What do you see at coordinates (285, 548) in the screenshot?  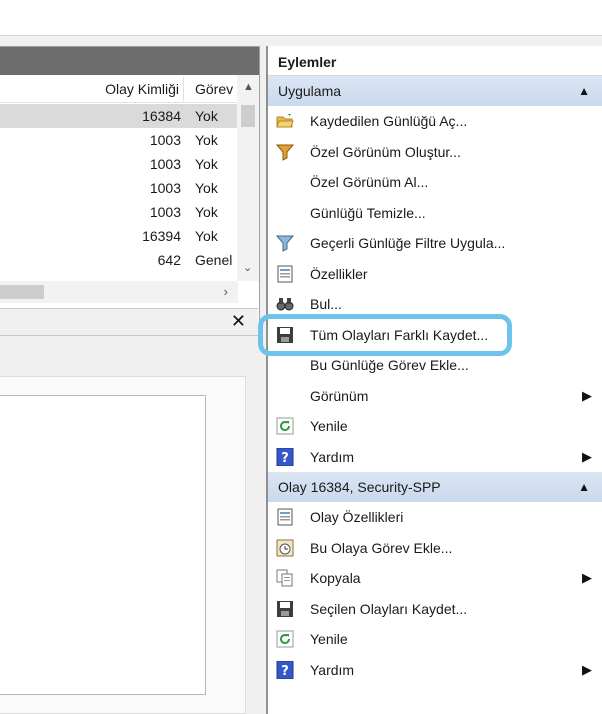 I see `task-clock-icon` at bounding box center [285, 548].